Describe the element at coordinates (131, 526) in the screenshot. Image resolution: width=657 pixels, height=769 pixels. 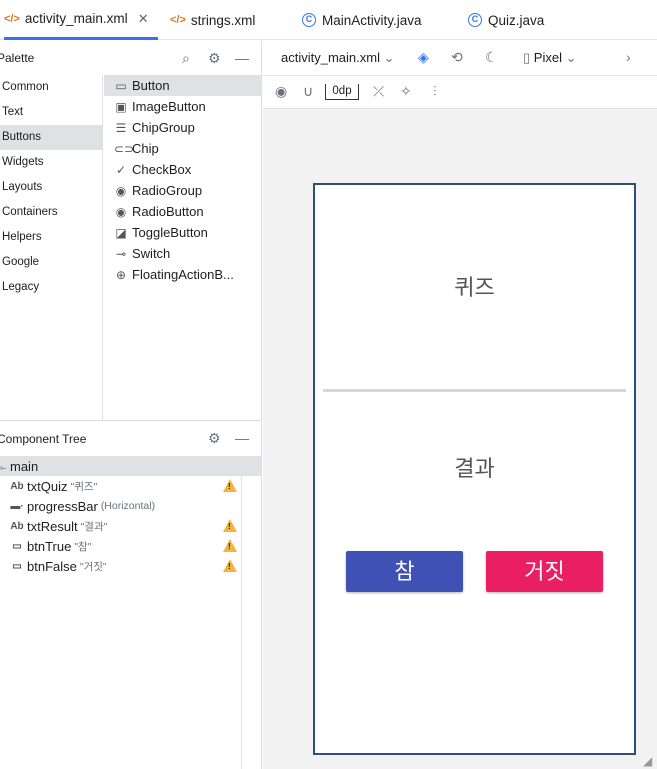
I see `tree-node-txtresult: Ab txtResult "결과" !` at that location.